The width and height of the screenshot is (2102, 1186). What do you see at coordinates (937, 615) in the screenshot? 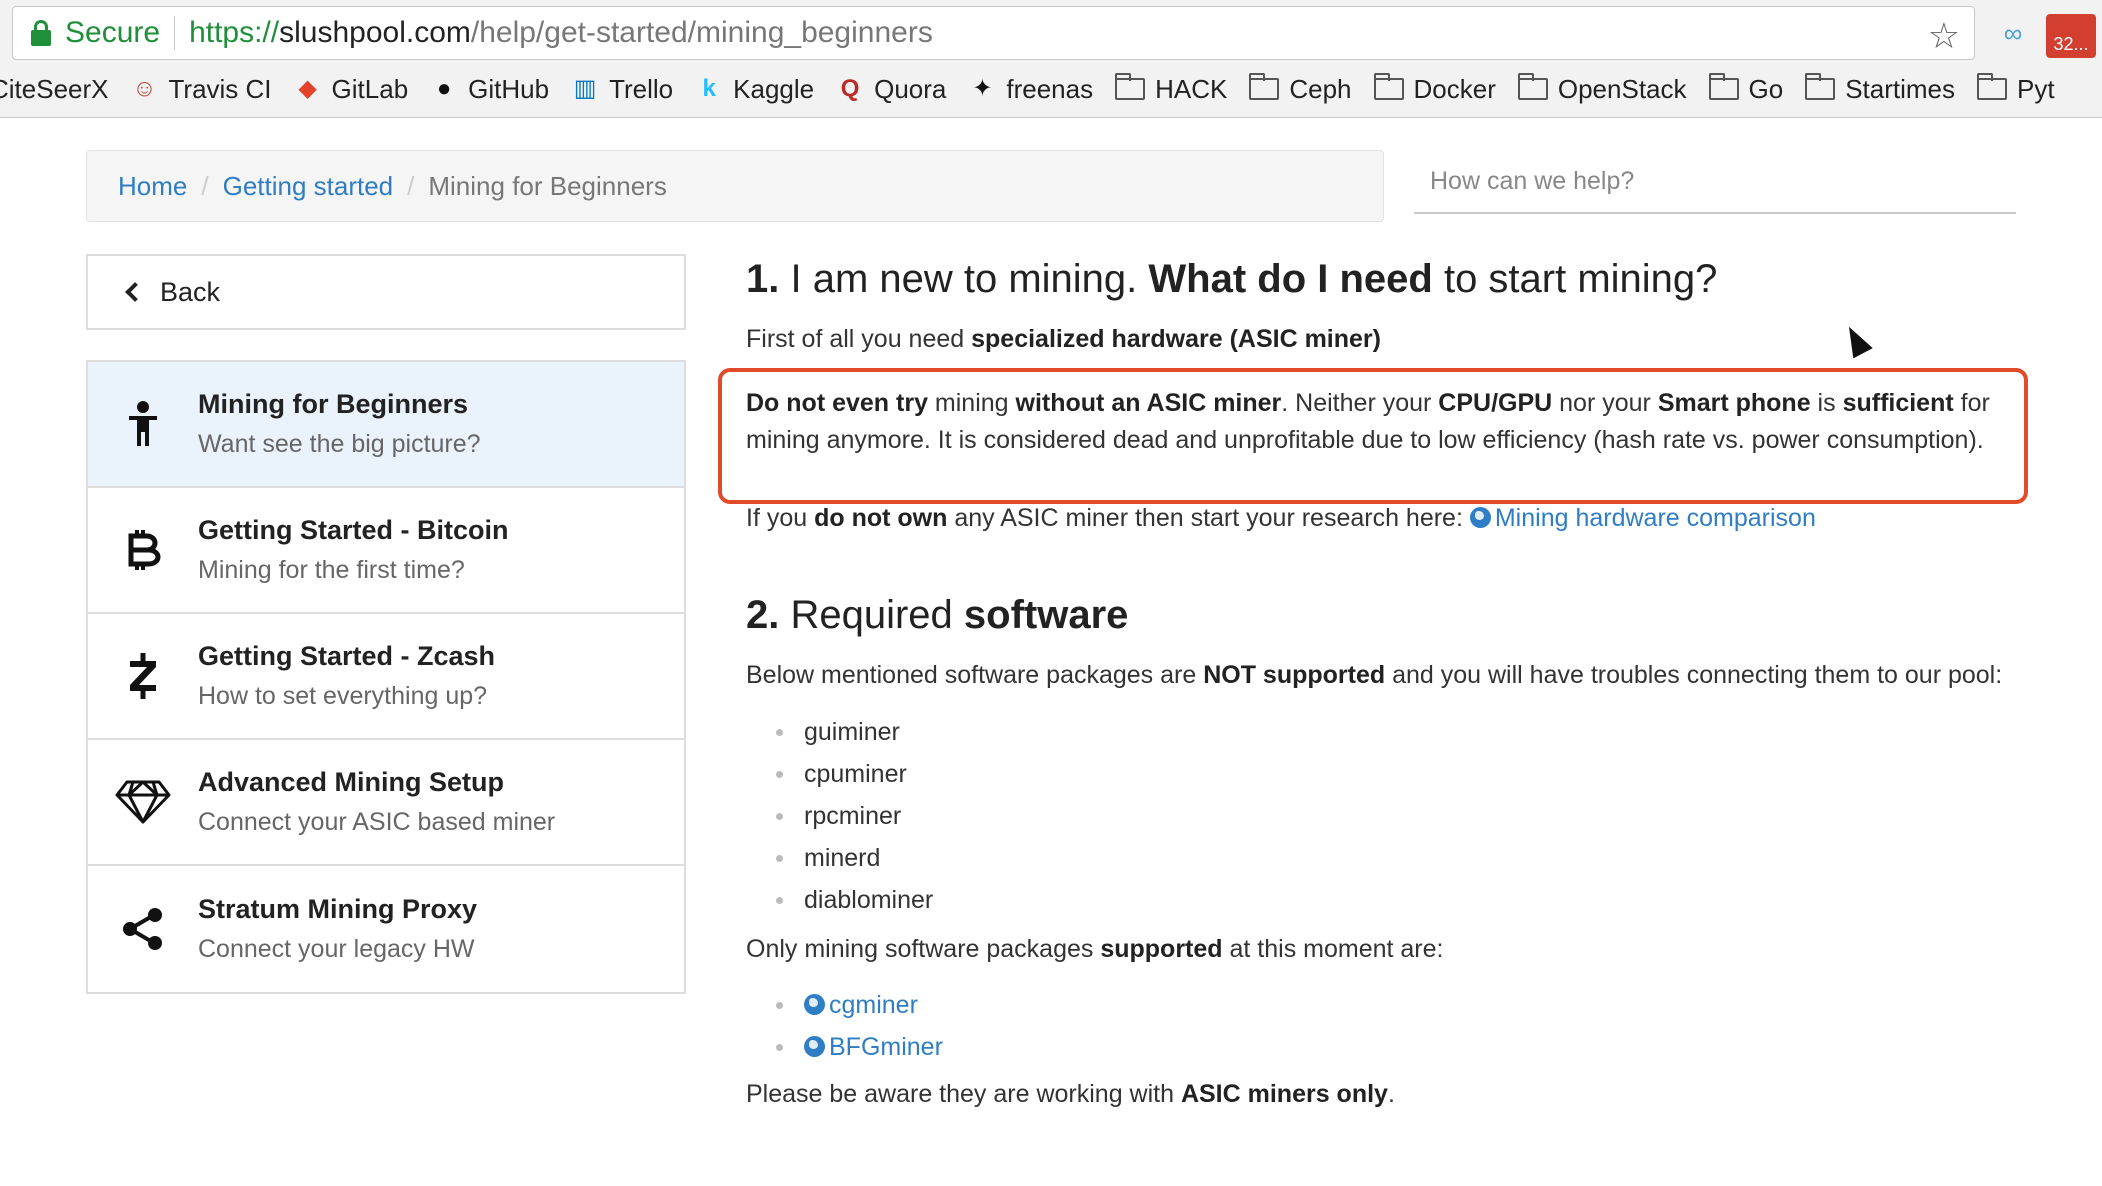
I see `section-2-heading: 2. Required software` at bounding box center [937, 615].